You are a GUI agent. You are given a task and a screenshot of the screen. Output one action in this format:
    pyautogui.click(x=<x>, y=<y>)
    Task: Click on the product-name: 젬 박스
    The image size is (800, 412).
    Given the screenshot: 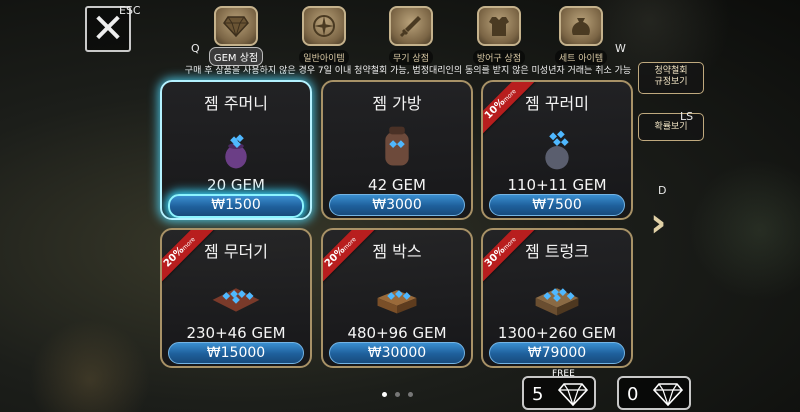 What is the action you would take?
    pyautogui.click(x=397, y=251)
    